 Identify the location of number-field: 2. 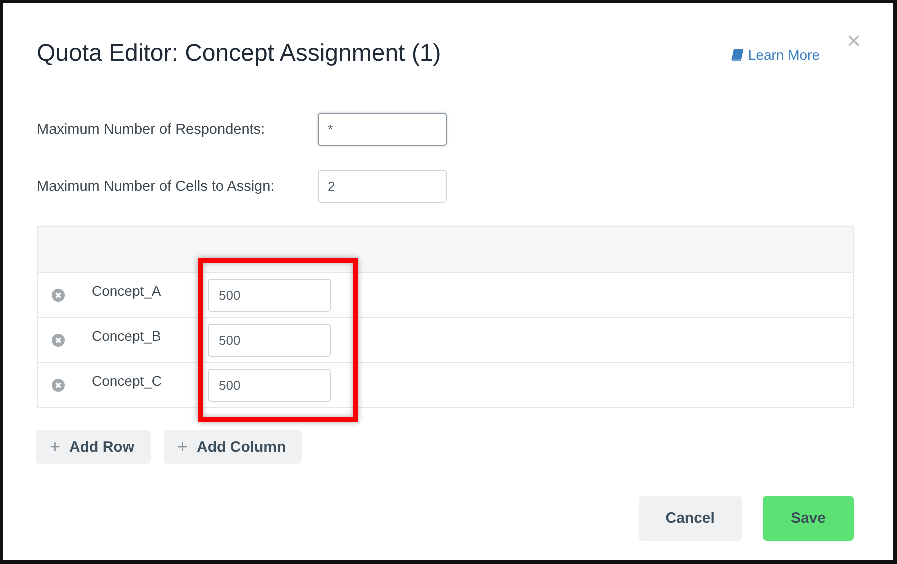
(382, 186).